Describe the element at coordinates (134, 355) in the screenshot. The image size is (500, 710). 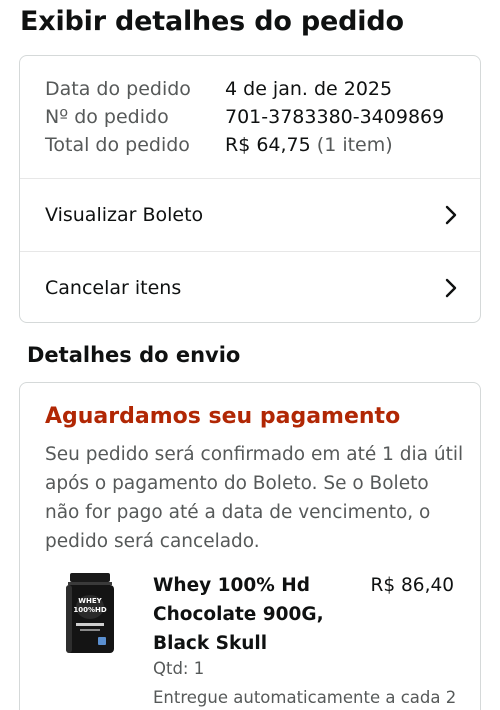
I see `shipping-section-title: Detalhes do envio` at that location.